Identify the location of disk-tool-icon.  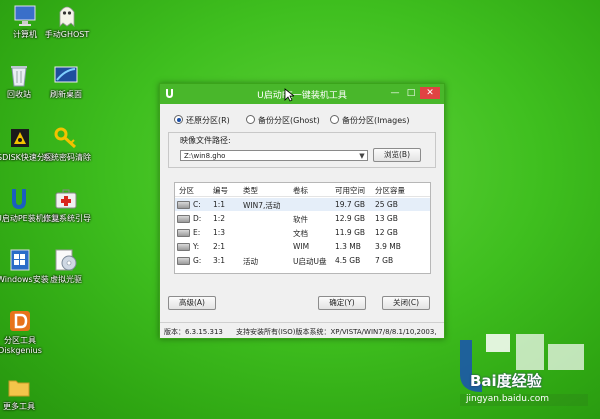
(20, 138).